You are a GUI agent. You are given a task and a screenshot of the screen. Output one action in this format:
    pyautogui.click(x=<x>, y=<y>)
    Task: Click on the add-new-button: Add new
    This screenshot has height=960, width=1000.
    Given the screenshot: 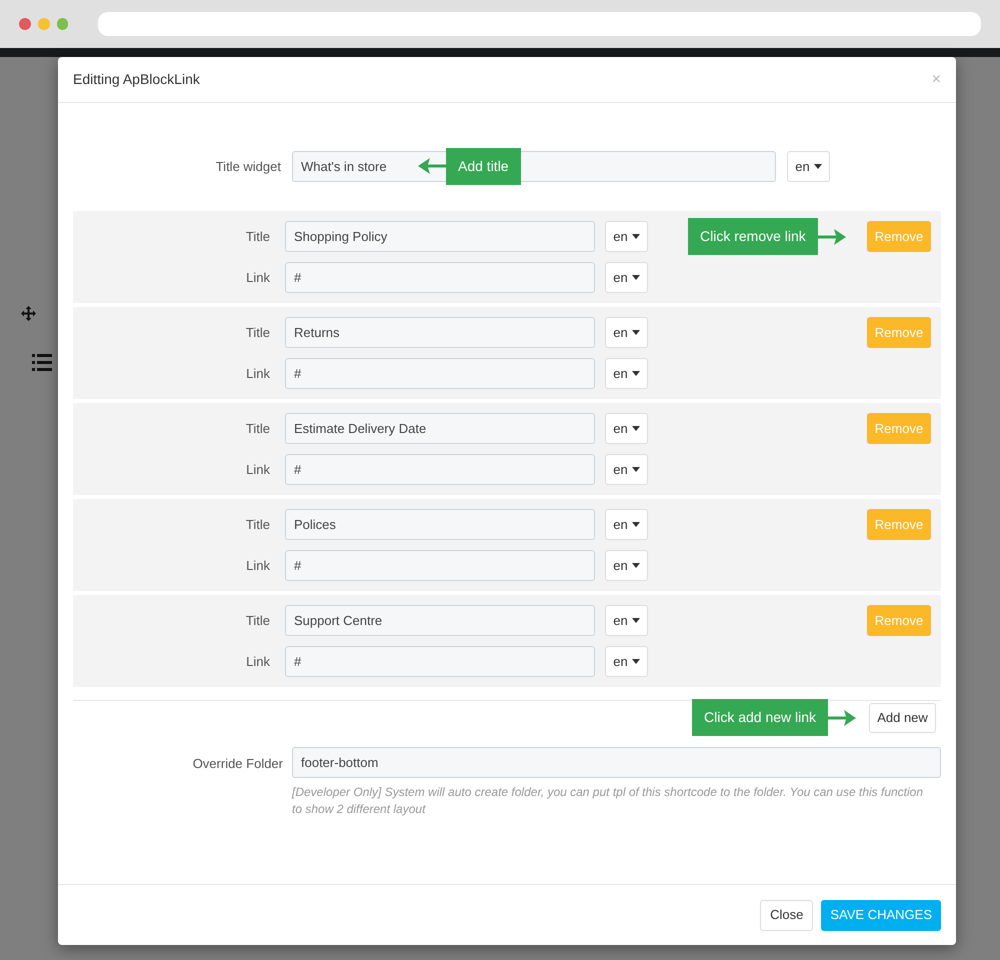 What is the action you would take?
    pyautogui.click(x=902, y=718)
    